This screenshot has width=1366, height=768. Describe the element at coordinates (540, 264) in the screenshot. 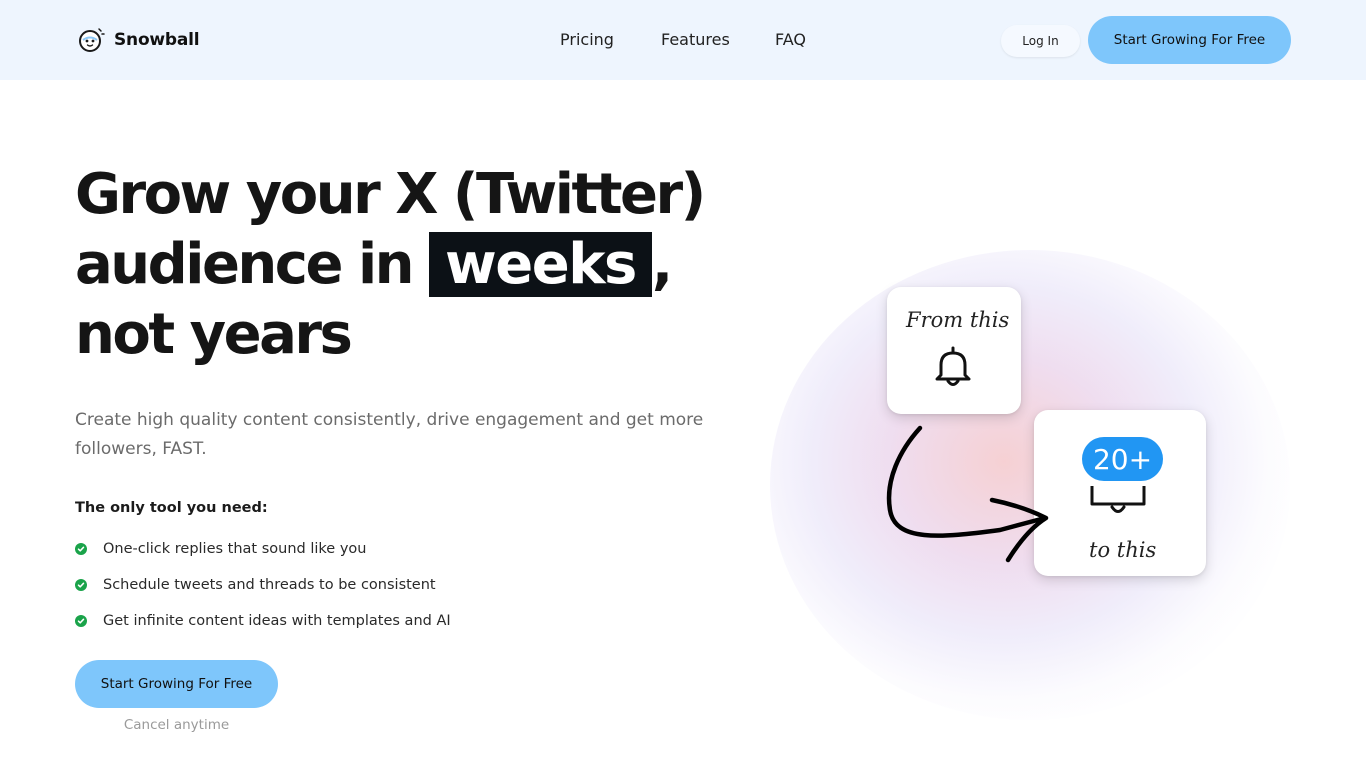

I see `headline-highlight-weeks: weeks` at that location.